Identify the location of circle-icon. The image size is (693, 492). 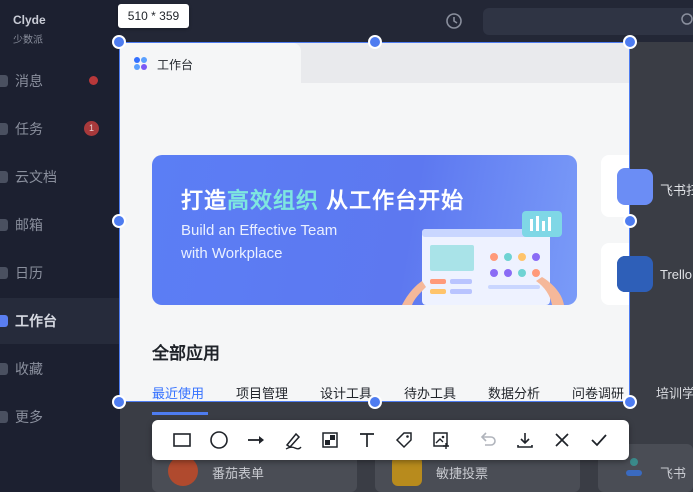
(219, 440).